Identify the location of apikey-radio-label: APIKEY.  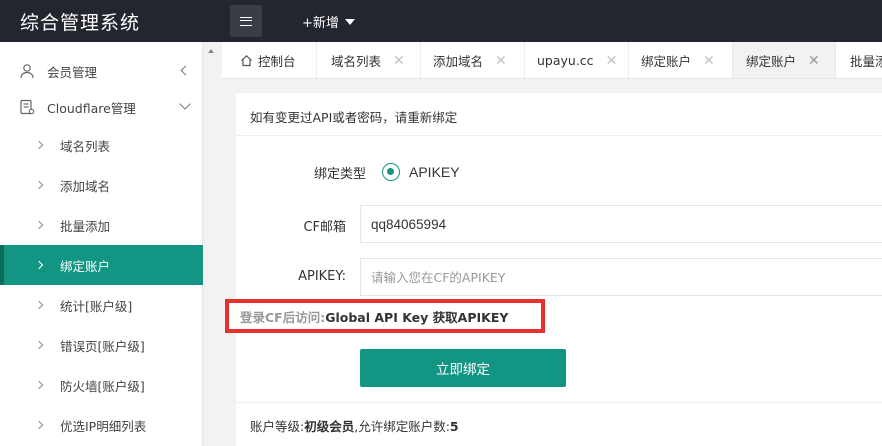
(434, 172).